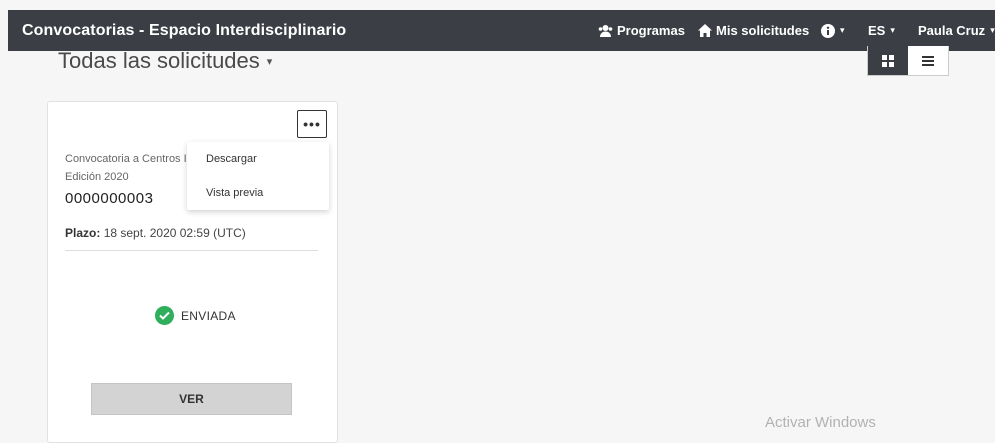 The width and height of the screenshot is (995, 443). Describe the element at coordinates (174, 233) in the screenshot. I see `deadline-value: 18 sept. 2020 02:59 (UTC)` at that location.